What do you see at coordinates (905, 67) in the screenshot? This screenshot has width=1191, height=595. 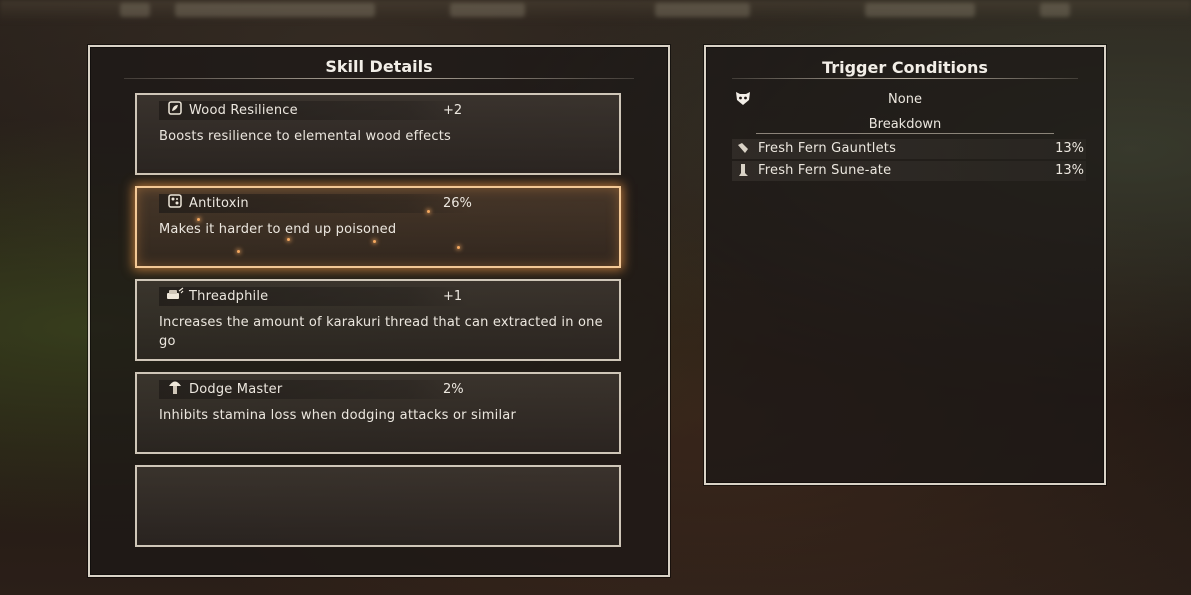 I see `trigger-conditions-title: Trigger Conditions` at bounding box center [905, 67].